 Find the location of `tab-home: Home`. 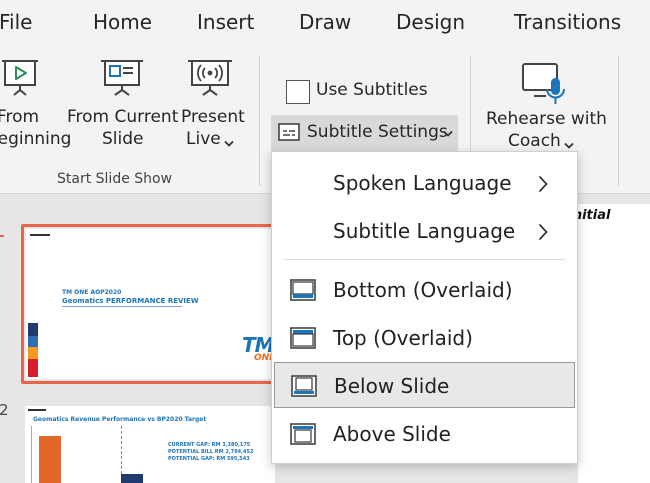

tab-home: Home is located at coordinates (122, 22).